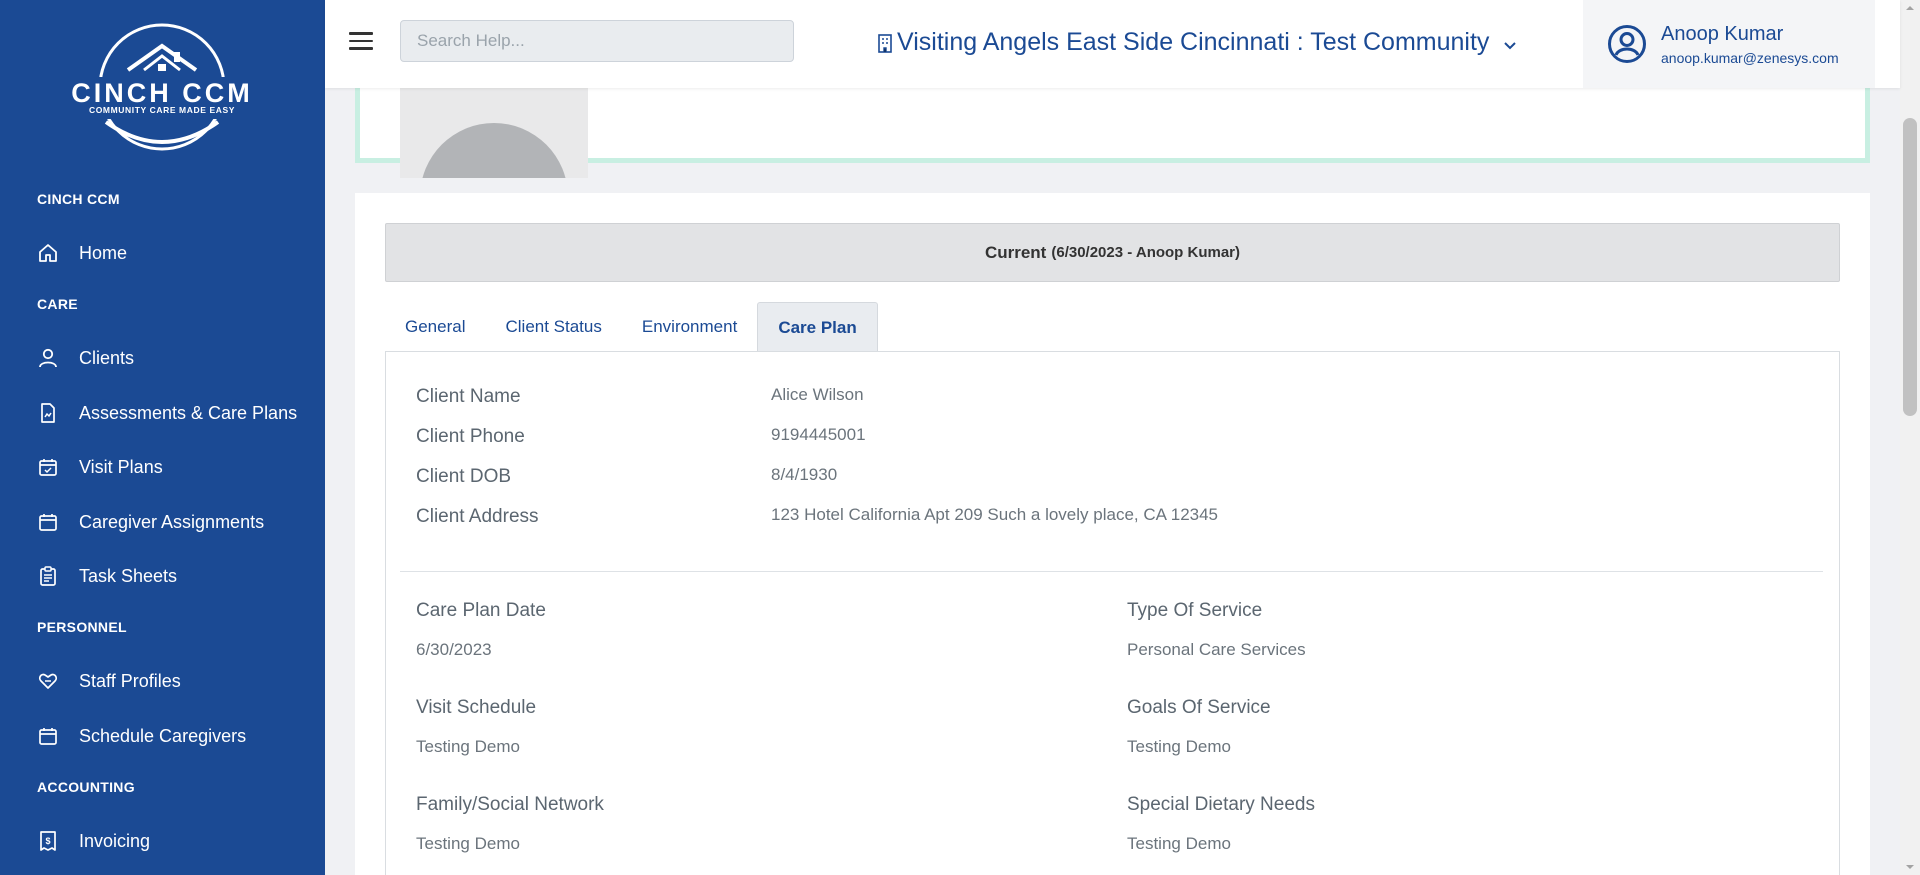 This screenshot has height=875, width=1920. What do you see at coordinates (57, 304) in the screenshot?
I see `section-care: CARE` at bounding box center [57, 304].